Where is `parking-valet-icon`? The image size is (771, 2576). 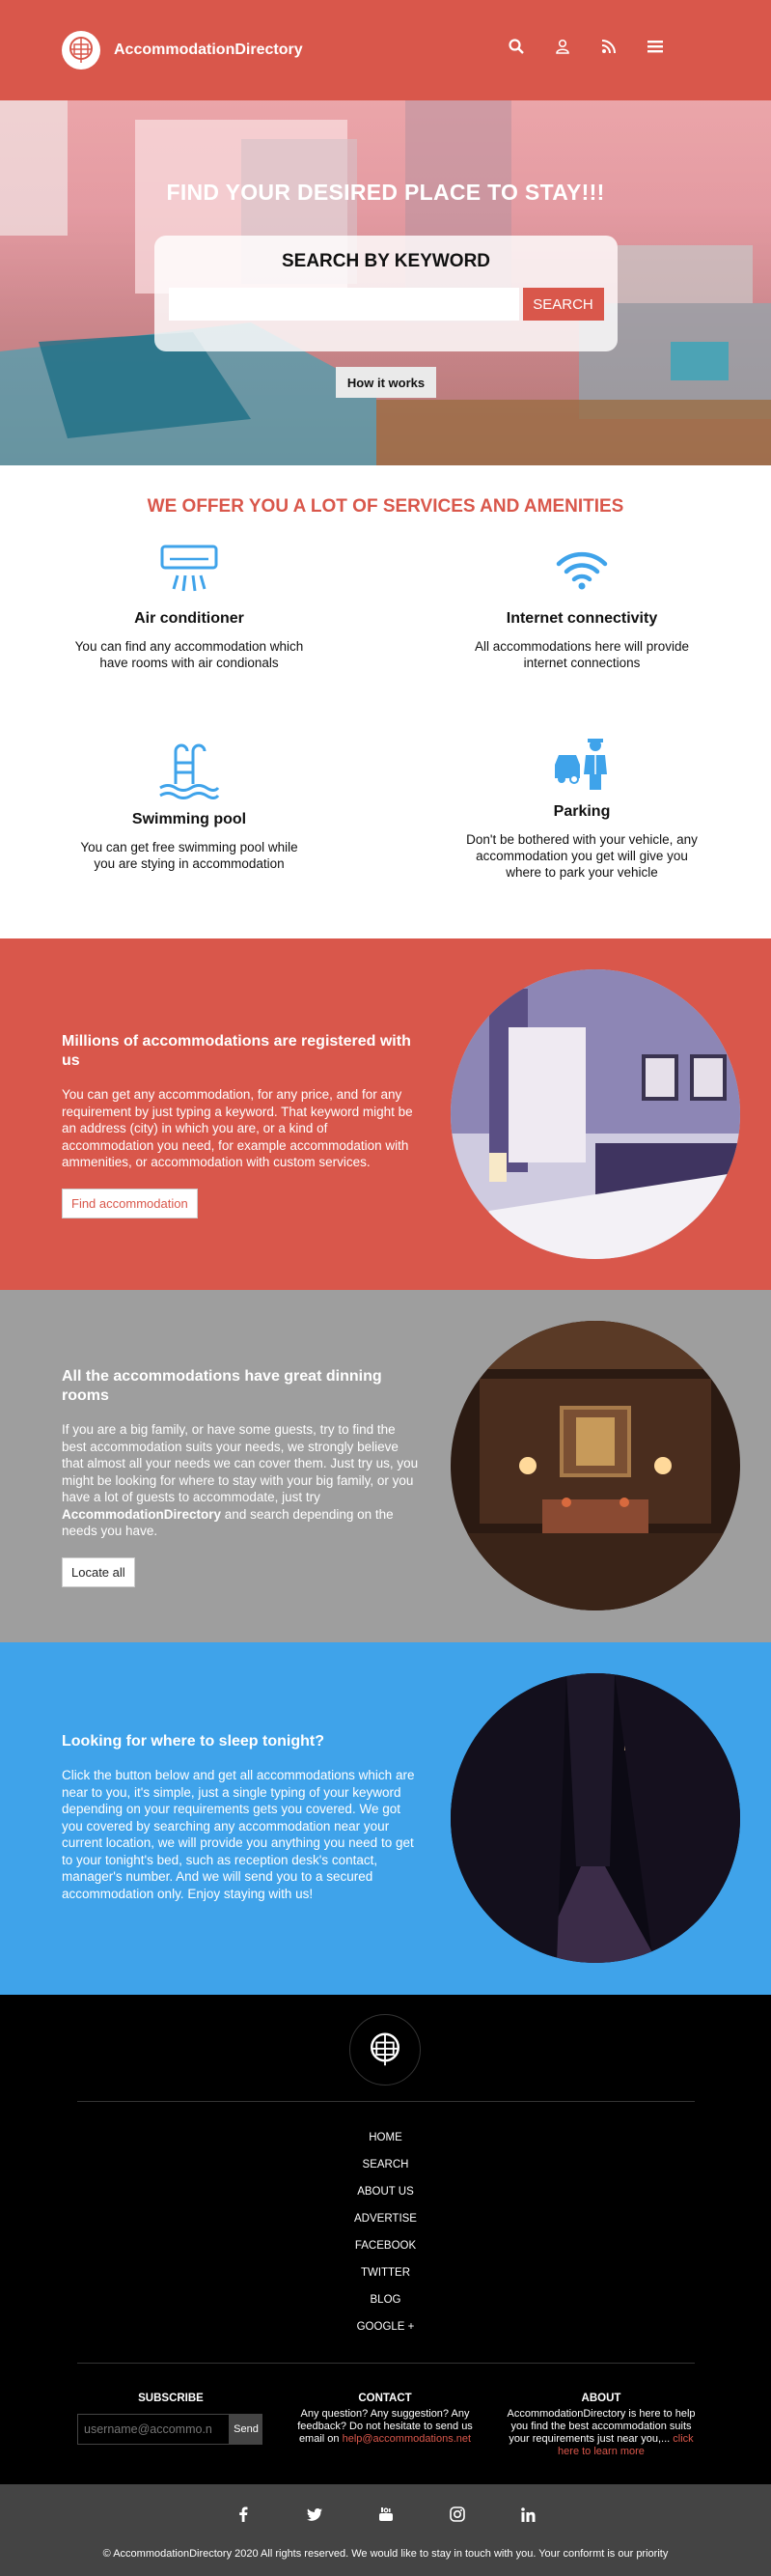 parking-valet-icon is located at coordinates (581, 763).